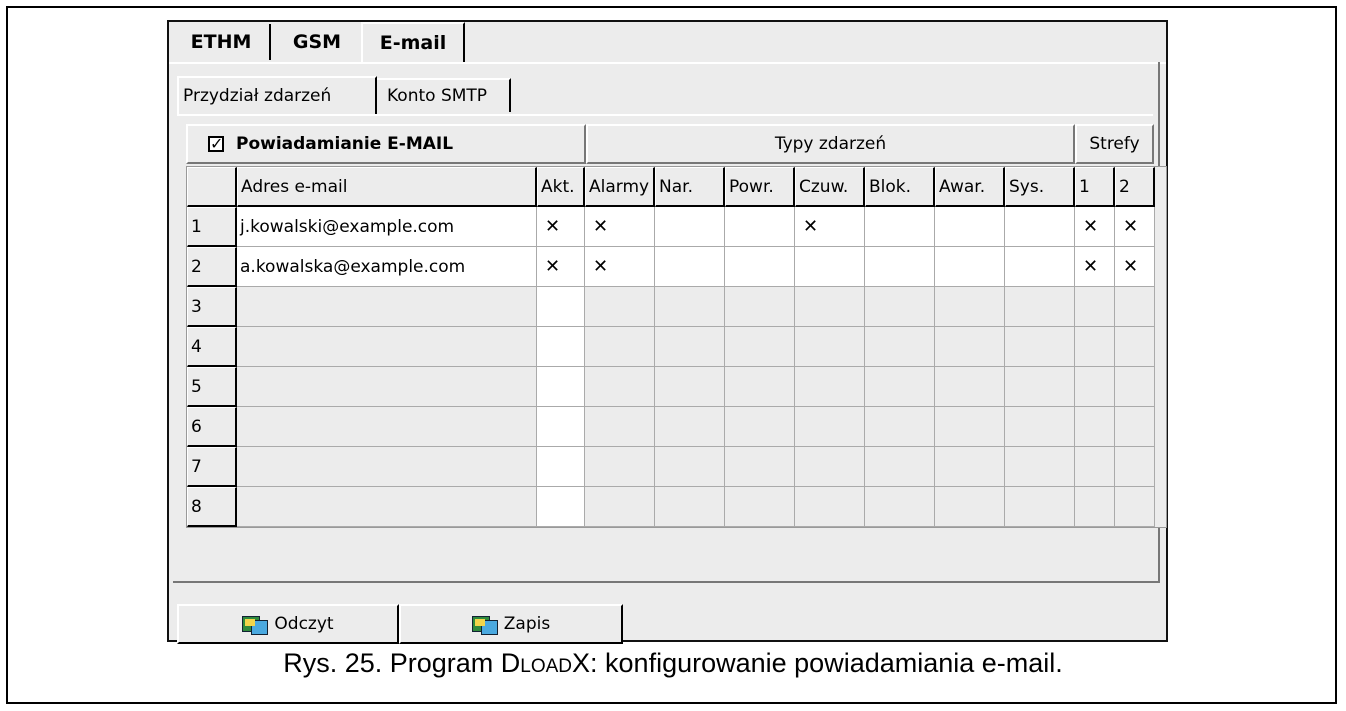 This screenshot has width=1346, height=711. I want to click on column-header: Czuw., so click(830, 187).